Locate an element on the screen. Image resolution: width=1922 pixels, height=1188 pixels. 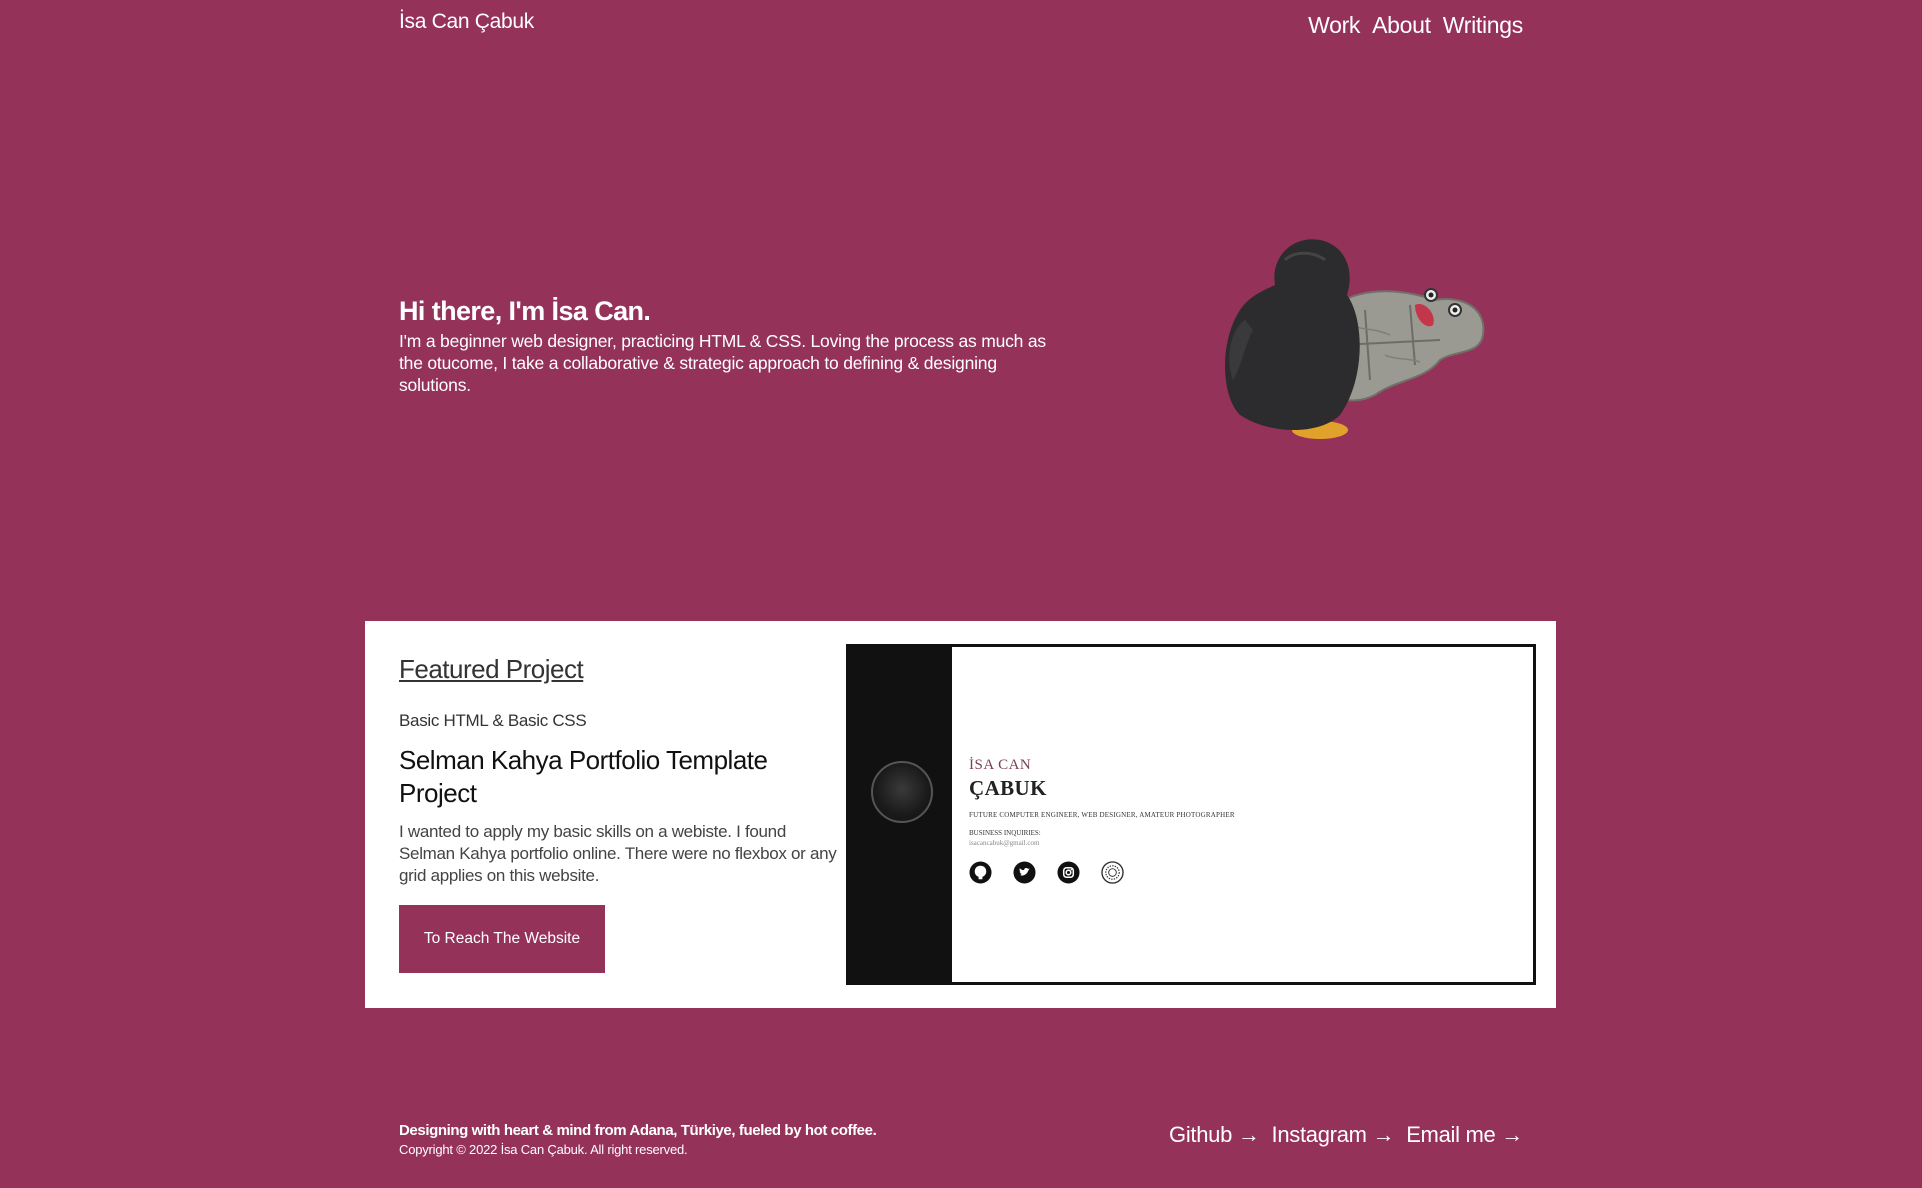
main-nav: Work About Writings is located at coordinates (1415, 25).